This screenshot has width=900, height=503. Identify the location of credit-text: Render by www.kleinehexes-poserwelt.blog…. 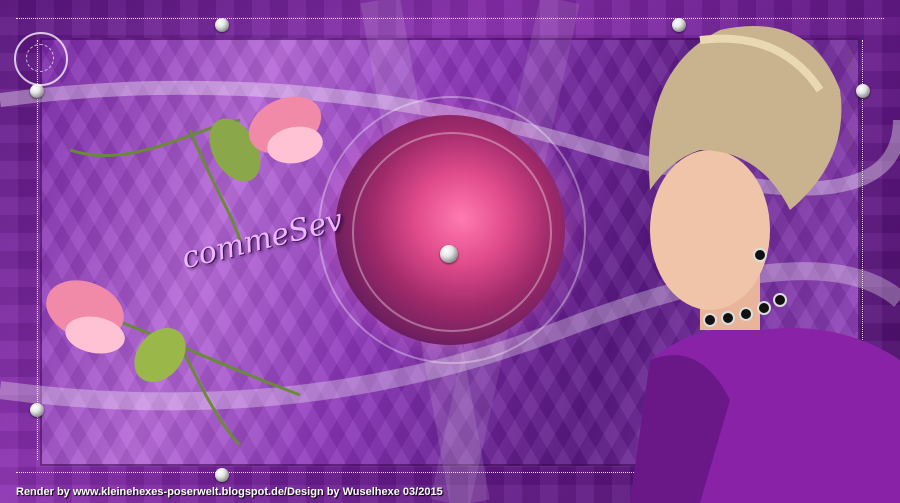
(229, 492).